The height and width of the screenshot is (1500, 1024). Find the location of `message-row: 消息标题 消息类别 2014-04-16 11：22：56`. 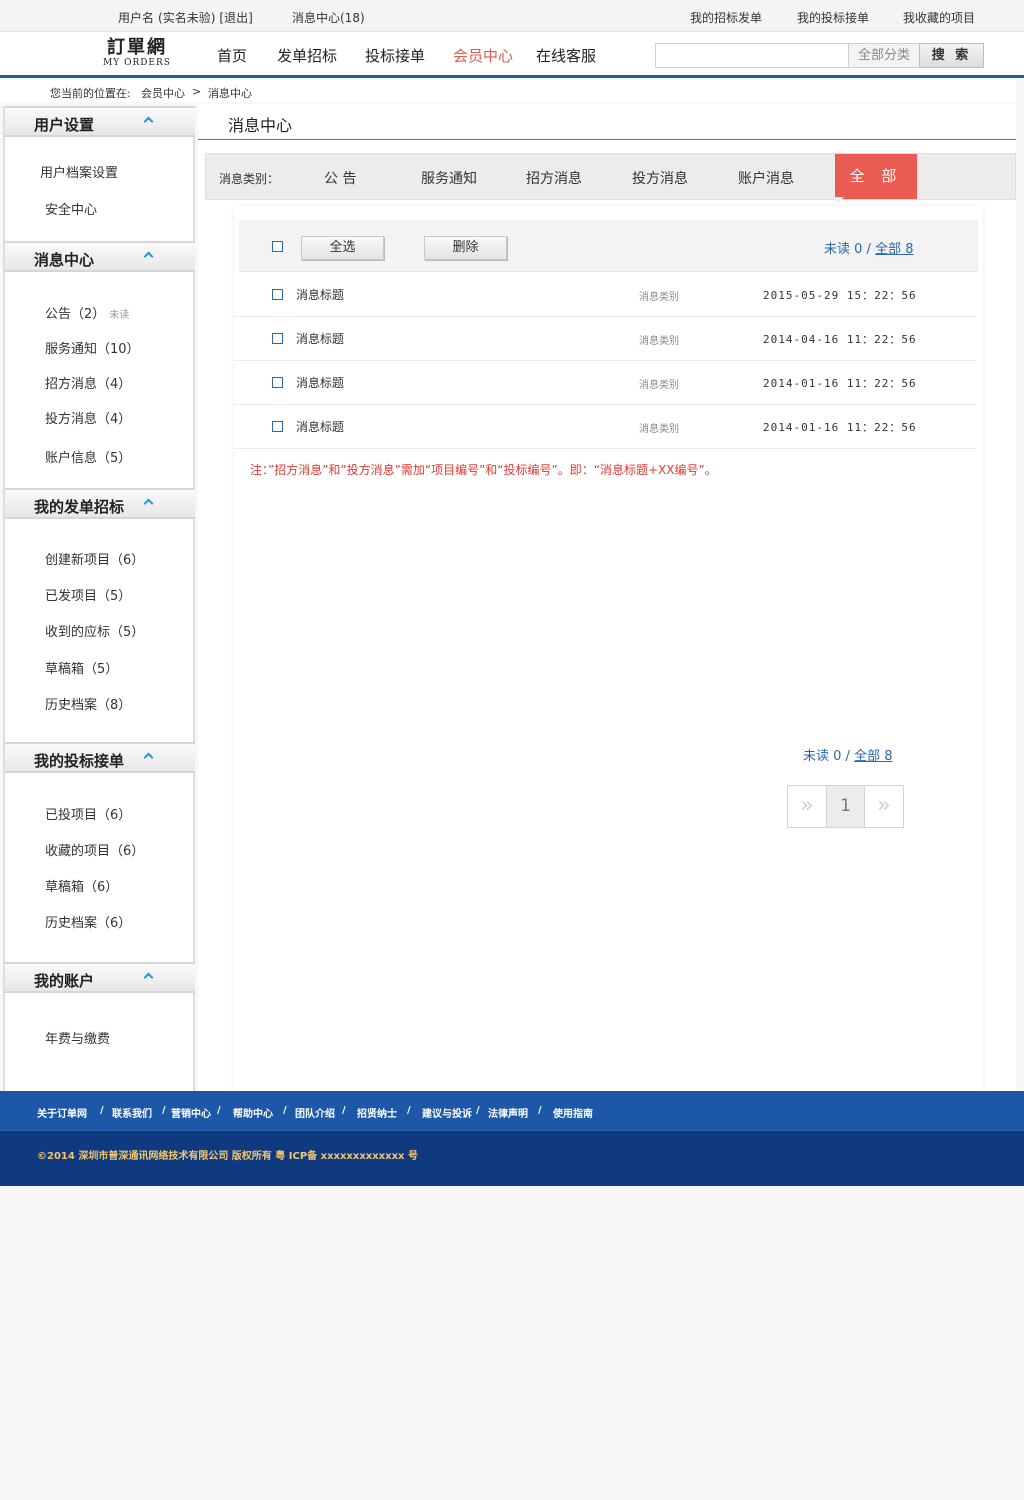

message-row: 消息标题 消息类别 2014-04-16 11：22：56 is located at coordinates (605, 339).